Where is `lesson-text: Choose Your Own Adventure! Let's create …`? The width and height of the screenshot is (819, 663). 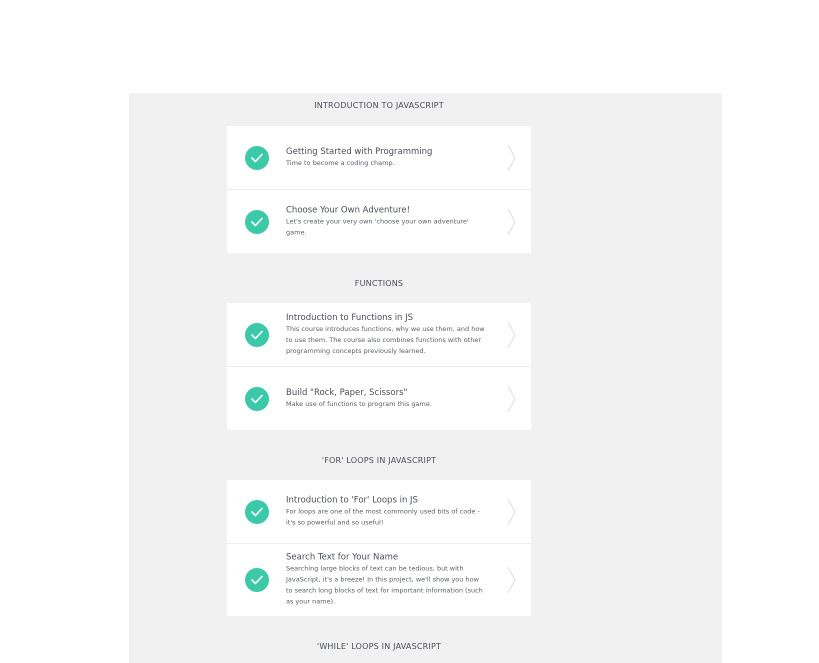 lesson-text: Choose Your Own Adventure! Let's create … is located at coordinates (386, 221).